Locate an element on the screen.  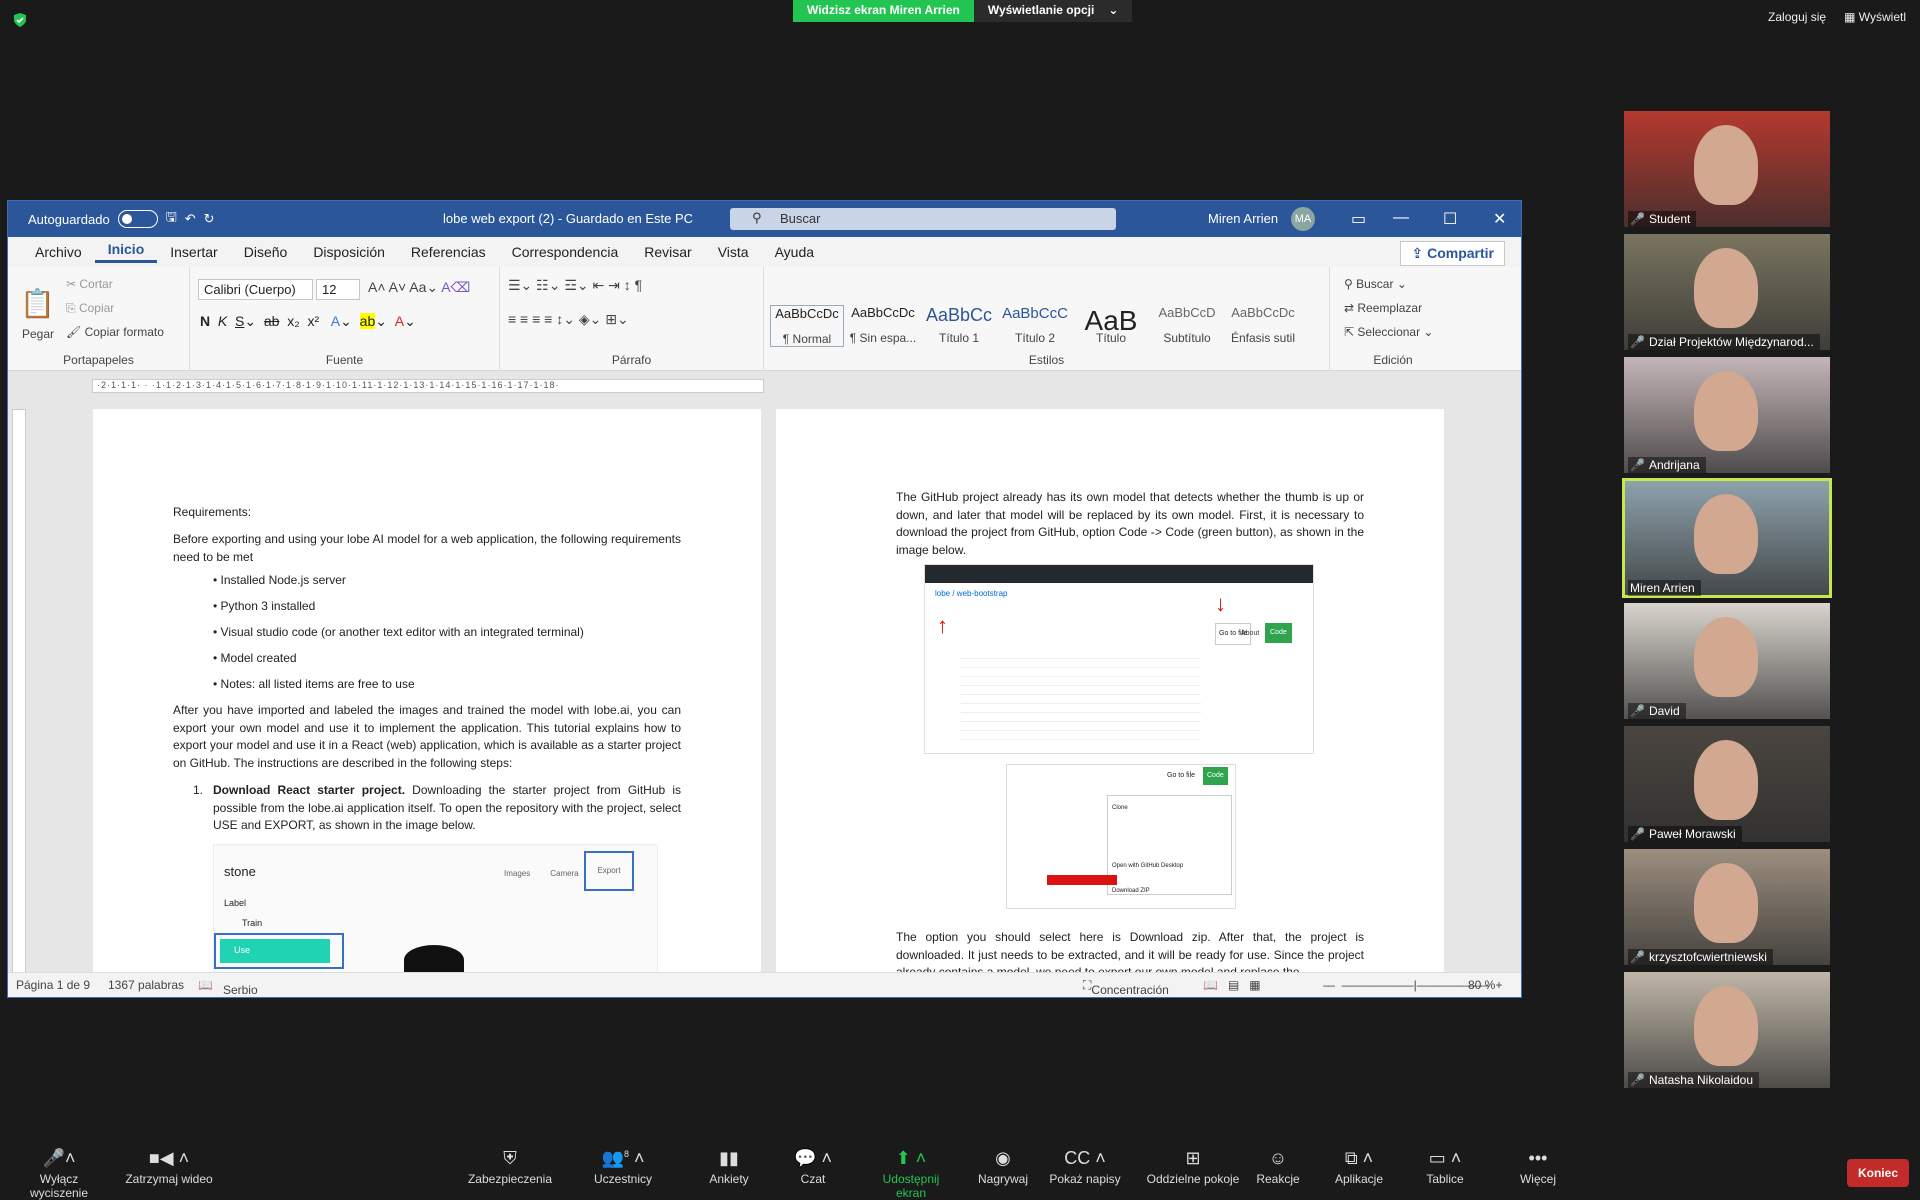
find-button: ⚲ Buscar ⌄ is located at coordinates (1375, 284).